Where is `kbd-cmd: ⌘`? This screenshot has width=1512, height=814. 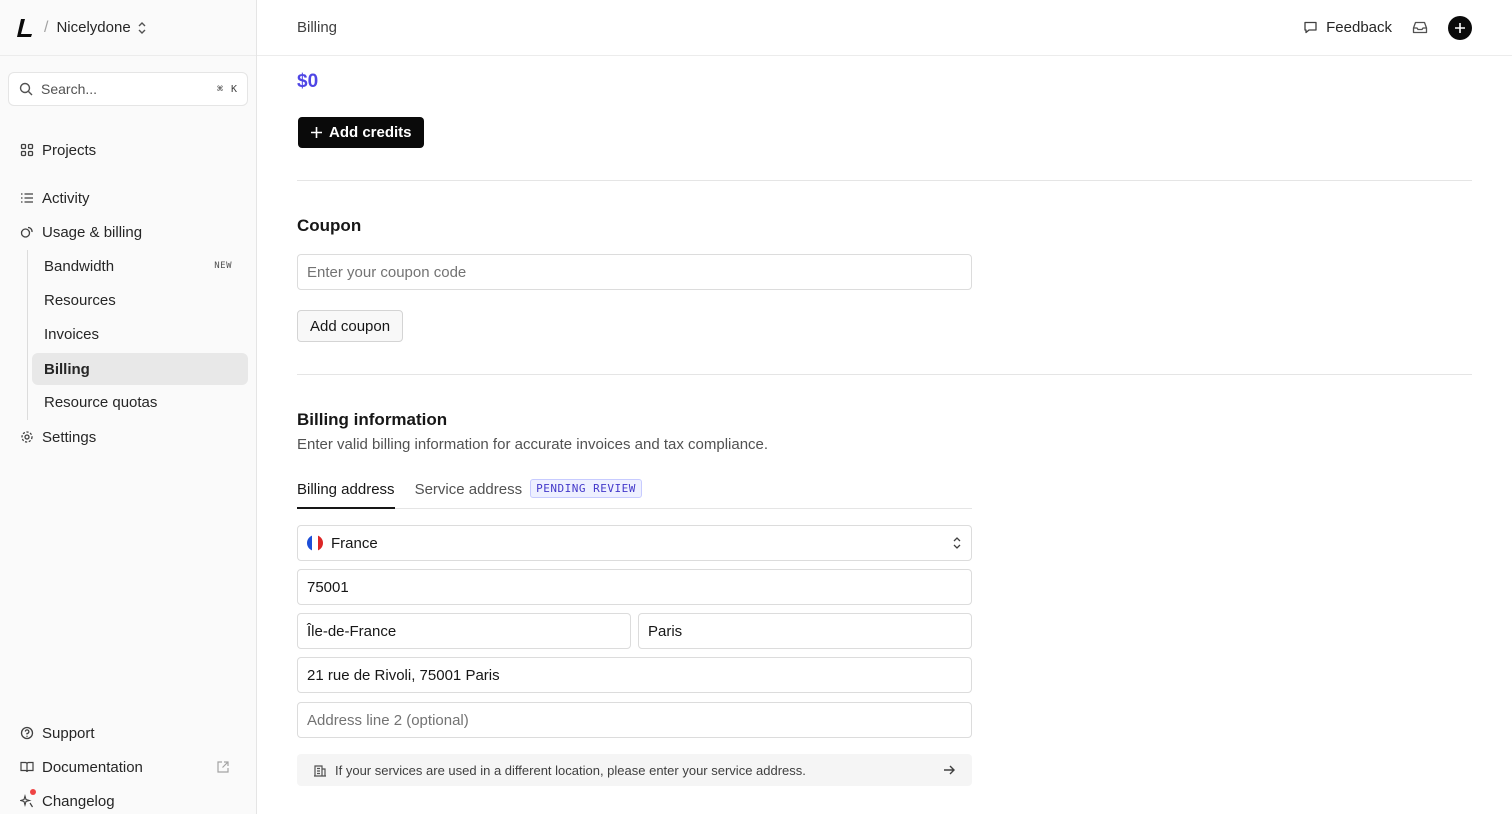 kbd-cmd: ⌘ is located at coordinates (219, 89).